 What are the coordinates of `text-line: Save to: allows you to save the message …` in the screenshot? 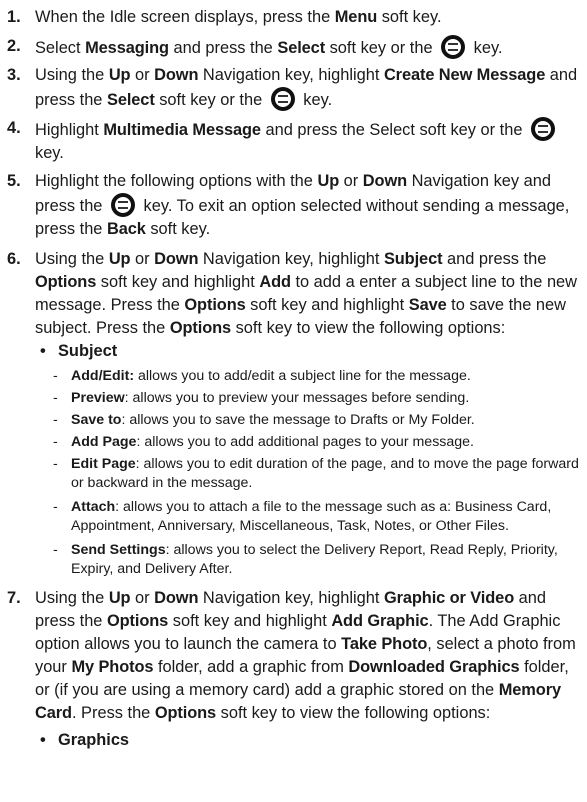 It's located at (326, 420).